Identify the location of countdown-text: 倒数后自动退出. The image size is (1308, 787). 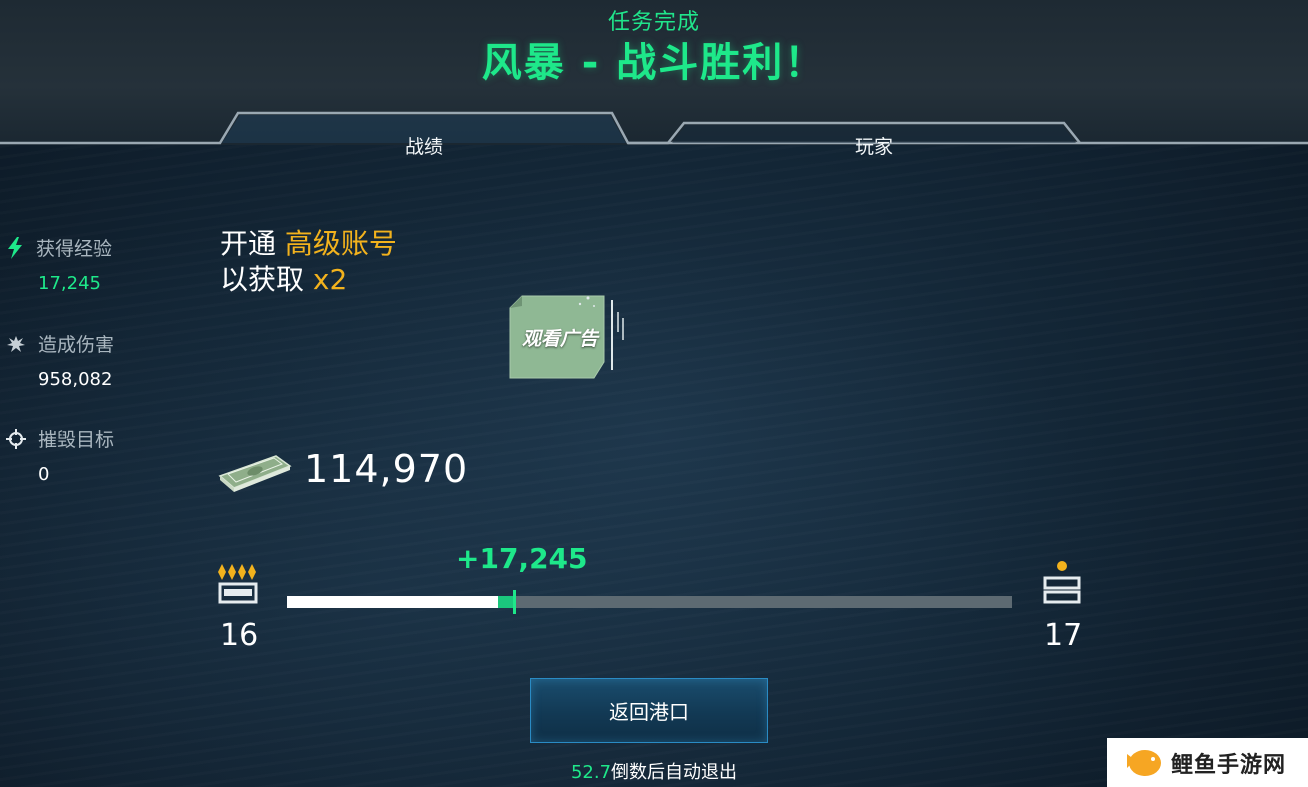
(674, 772).